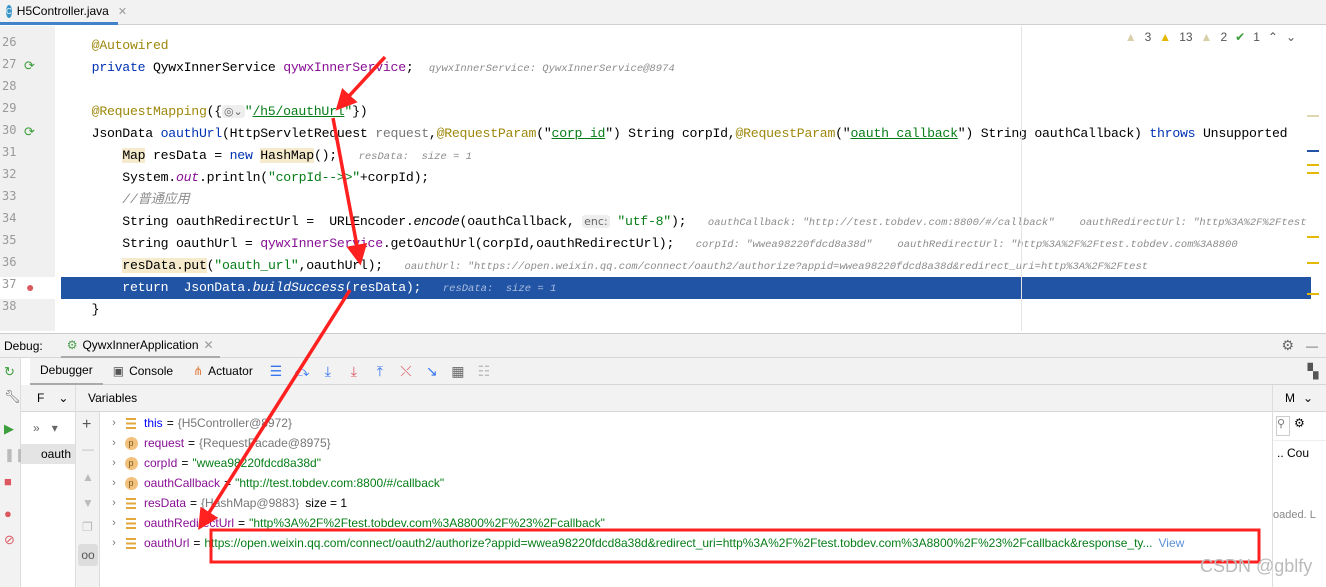 Image resolution: width=1326 pixels, height=587 pixels. What do you see at coordinates (30, 287) in the screenshot?
I see `breakpoint-icon: ●` at bounding box center [30, 287].